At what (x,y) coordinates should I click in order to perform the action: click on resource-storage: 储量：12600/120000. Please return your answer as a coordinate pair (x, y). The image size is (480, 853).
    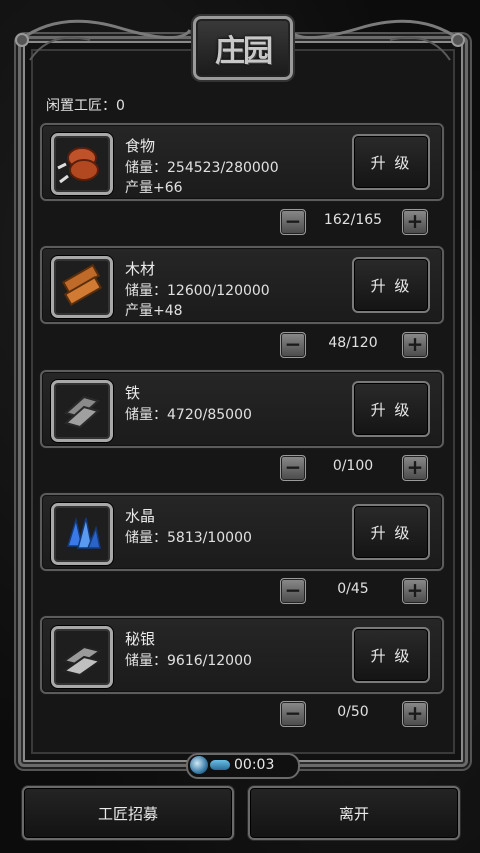
    Looking at the image, I should click on (197, 291).